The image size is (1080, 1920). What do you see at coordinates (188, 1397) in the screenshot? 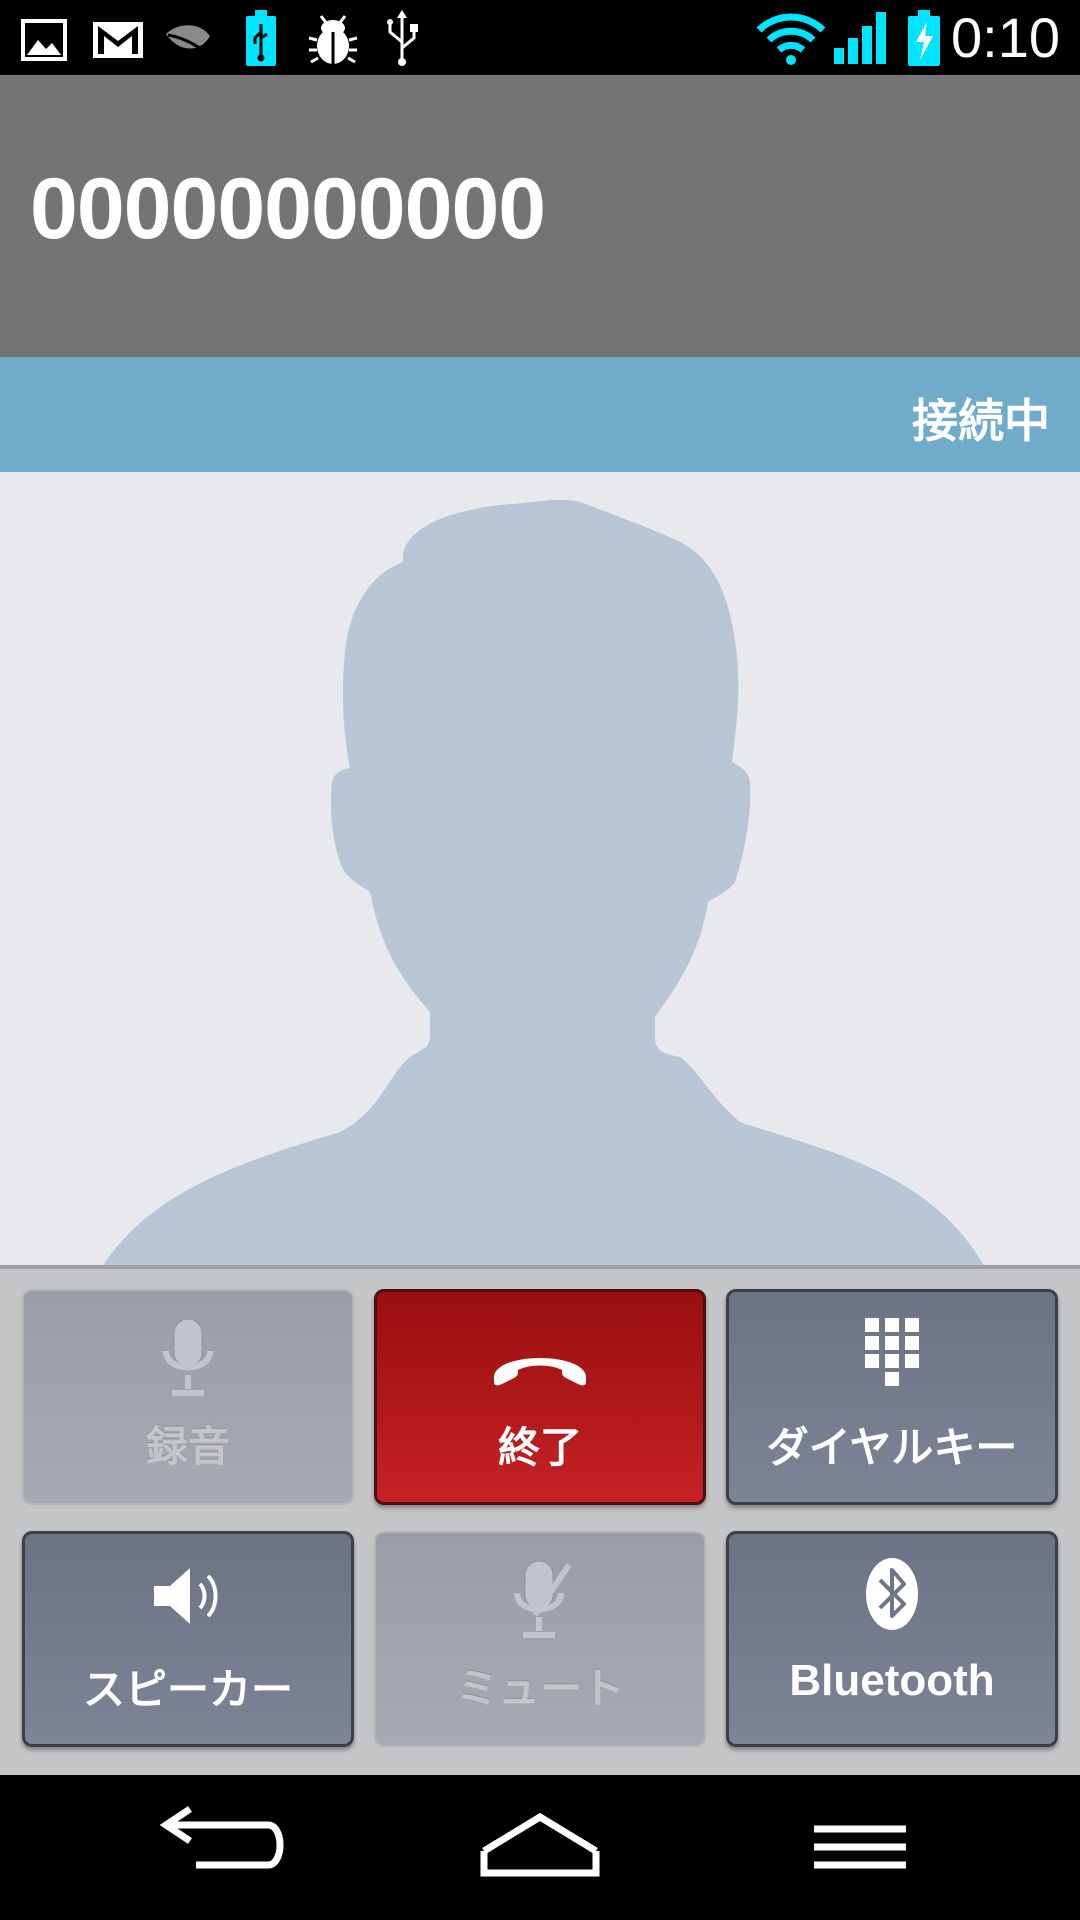
I see `record-button: 録音` at bounding box center [188, 1397].